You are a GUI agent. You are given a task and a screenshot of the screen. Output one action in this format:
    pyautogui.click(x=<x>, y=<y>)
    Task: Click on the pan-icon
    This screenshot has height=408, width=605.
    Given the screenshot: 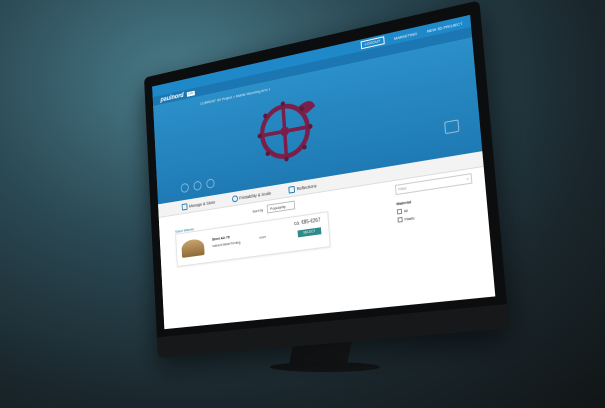 What is the action you would take?
    pyautogui.click(x=197, y=186)
    